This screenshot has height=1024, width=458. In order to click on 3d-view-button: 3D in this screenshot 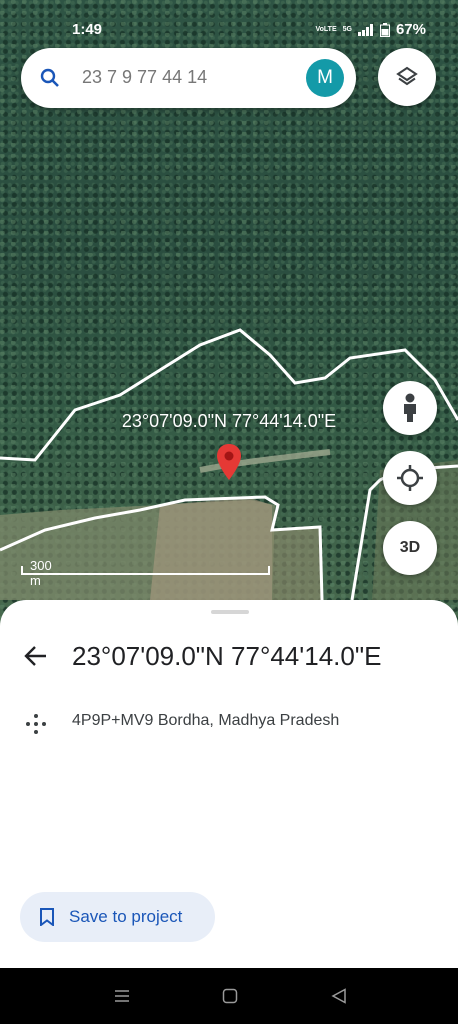, I will do `click(410, 548)`.